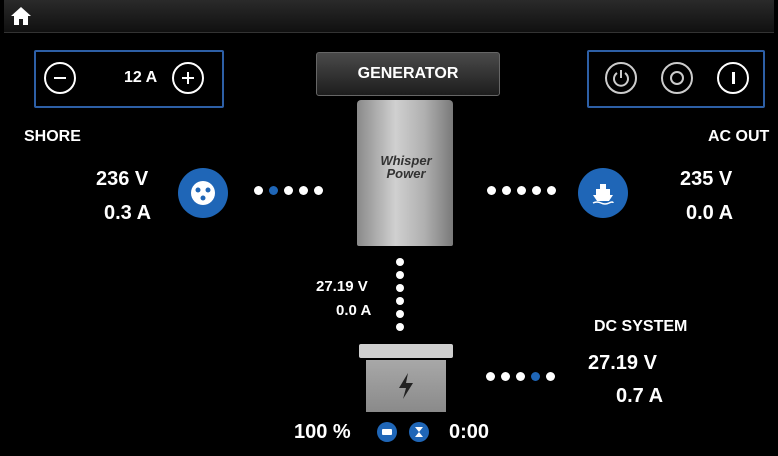 The height and width of the screenshot is (456, 778). Describe the element at coordinates (21, 16) in the screenshot. I see `home-icon` at that location.